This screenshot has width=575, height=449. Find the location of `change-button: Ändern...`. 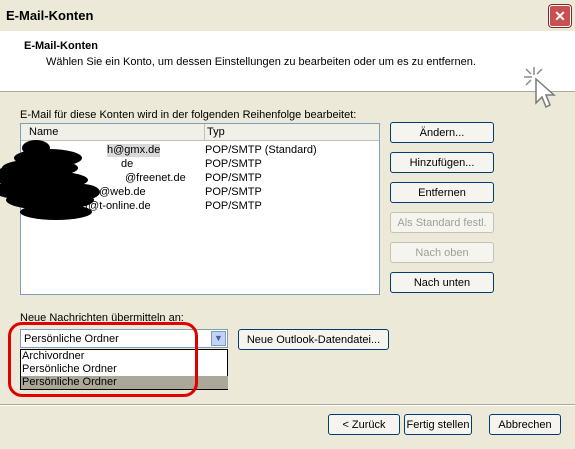

change-button: Ändern... is located at coordinates (442, 132).